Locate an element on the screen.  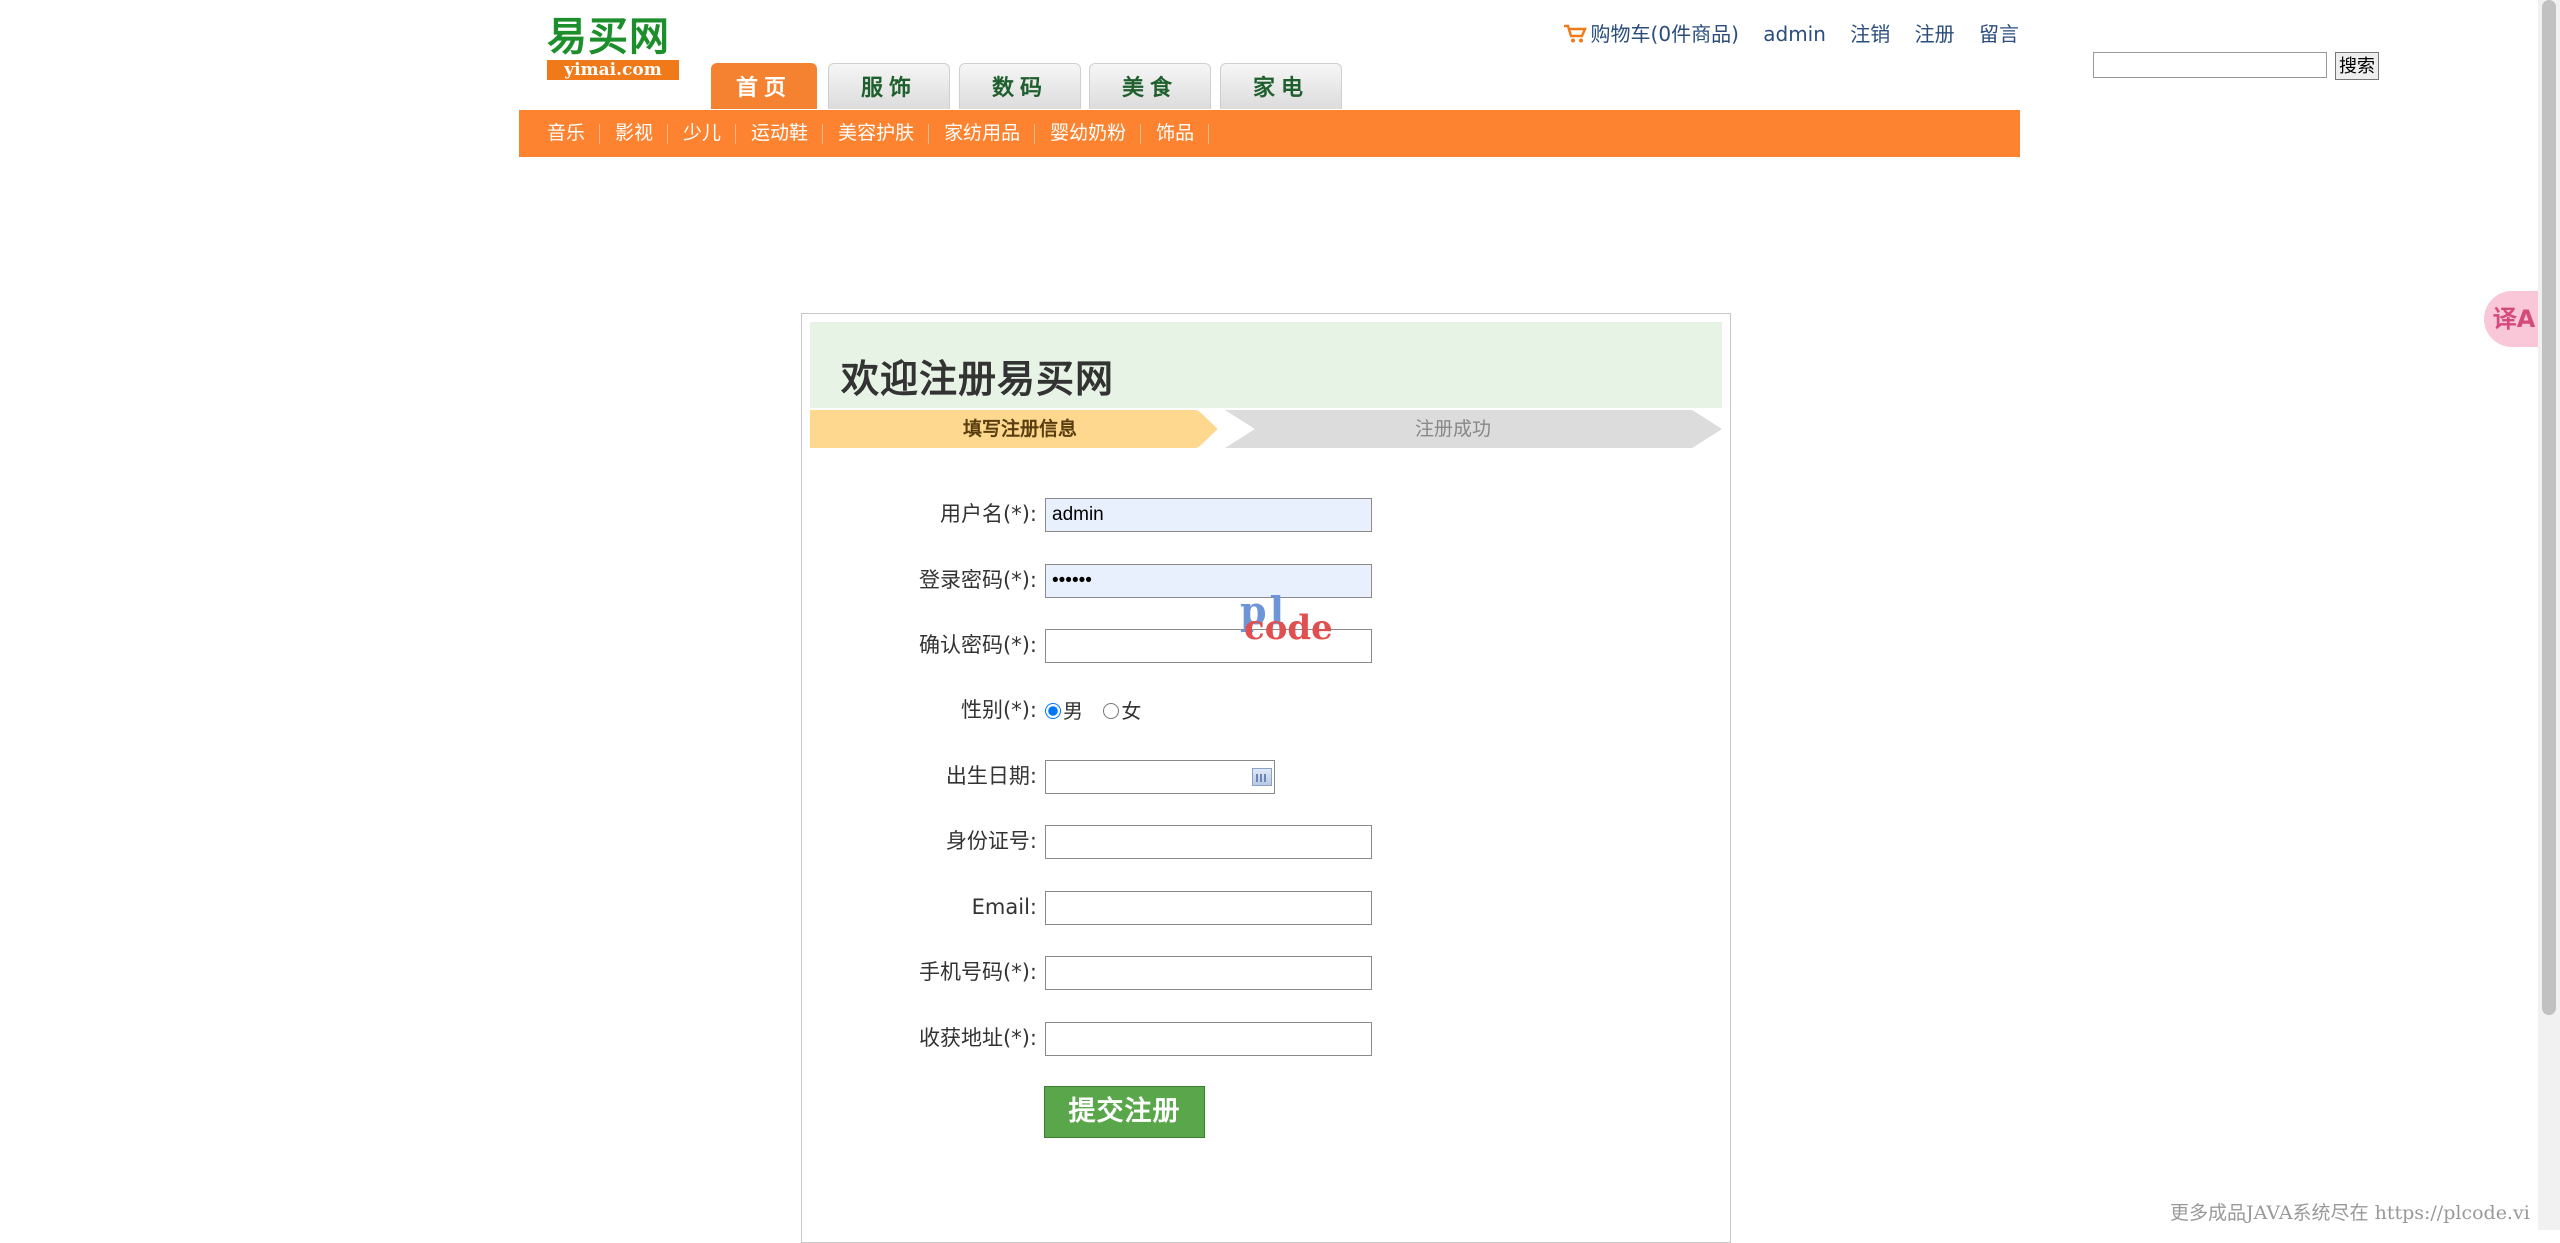
welcome-banner: 欢迎注册易买网 is located at coordinates (1266, 365).